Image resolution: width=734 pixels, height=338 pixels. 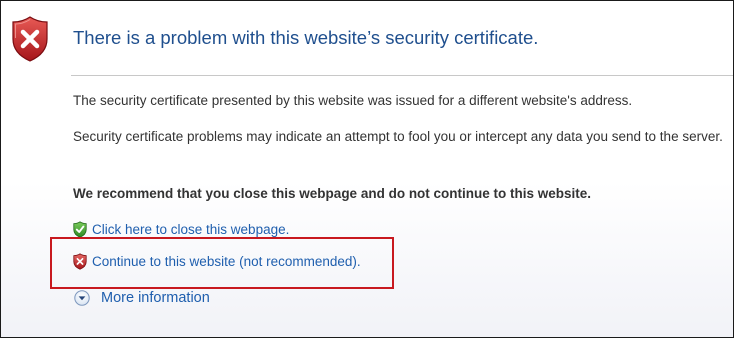 I want to click on more-information-link: More information, so click(x=155, y=298).